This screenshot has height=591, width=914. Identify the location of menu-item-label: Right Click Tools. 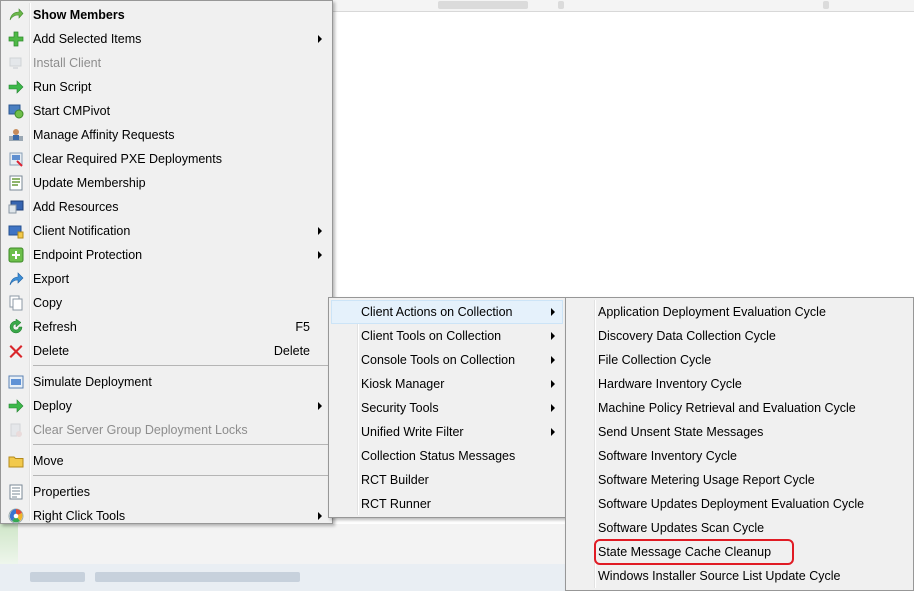
(79, 516).